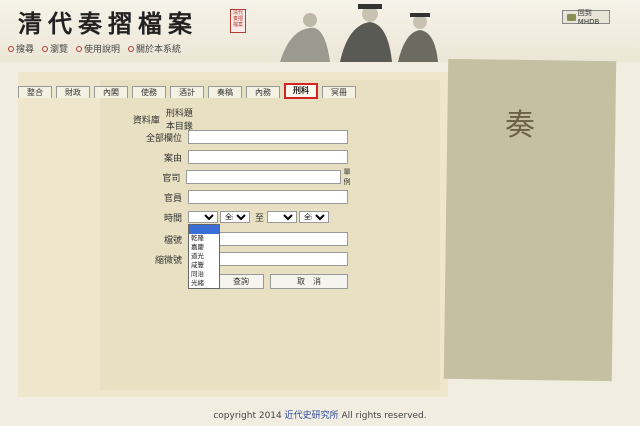 This screenshot has height=426, width=640. I want to click on official-input, so click(268, 197).